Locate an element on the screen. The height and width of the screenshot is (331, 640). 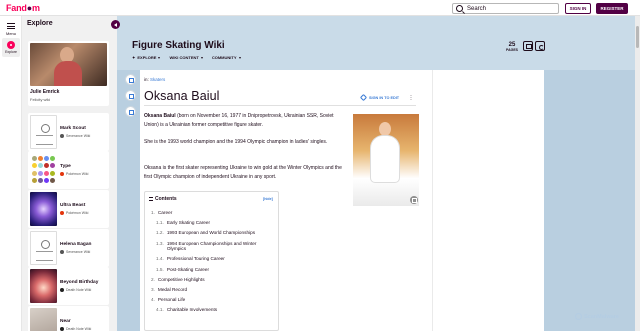
toc-item-number: 1.2. is located at coordinates (160, 233).